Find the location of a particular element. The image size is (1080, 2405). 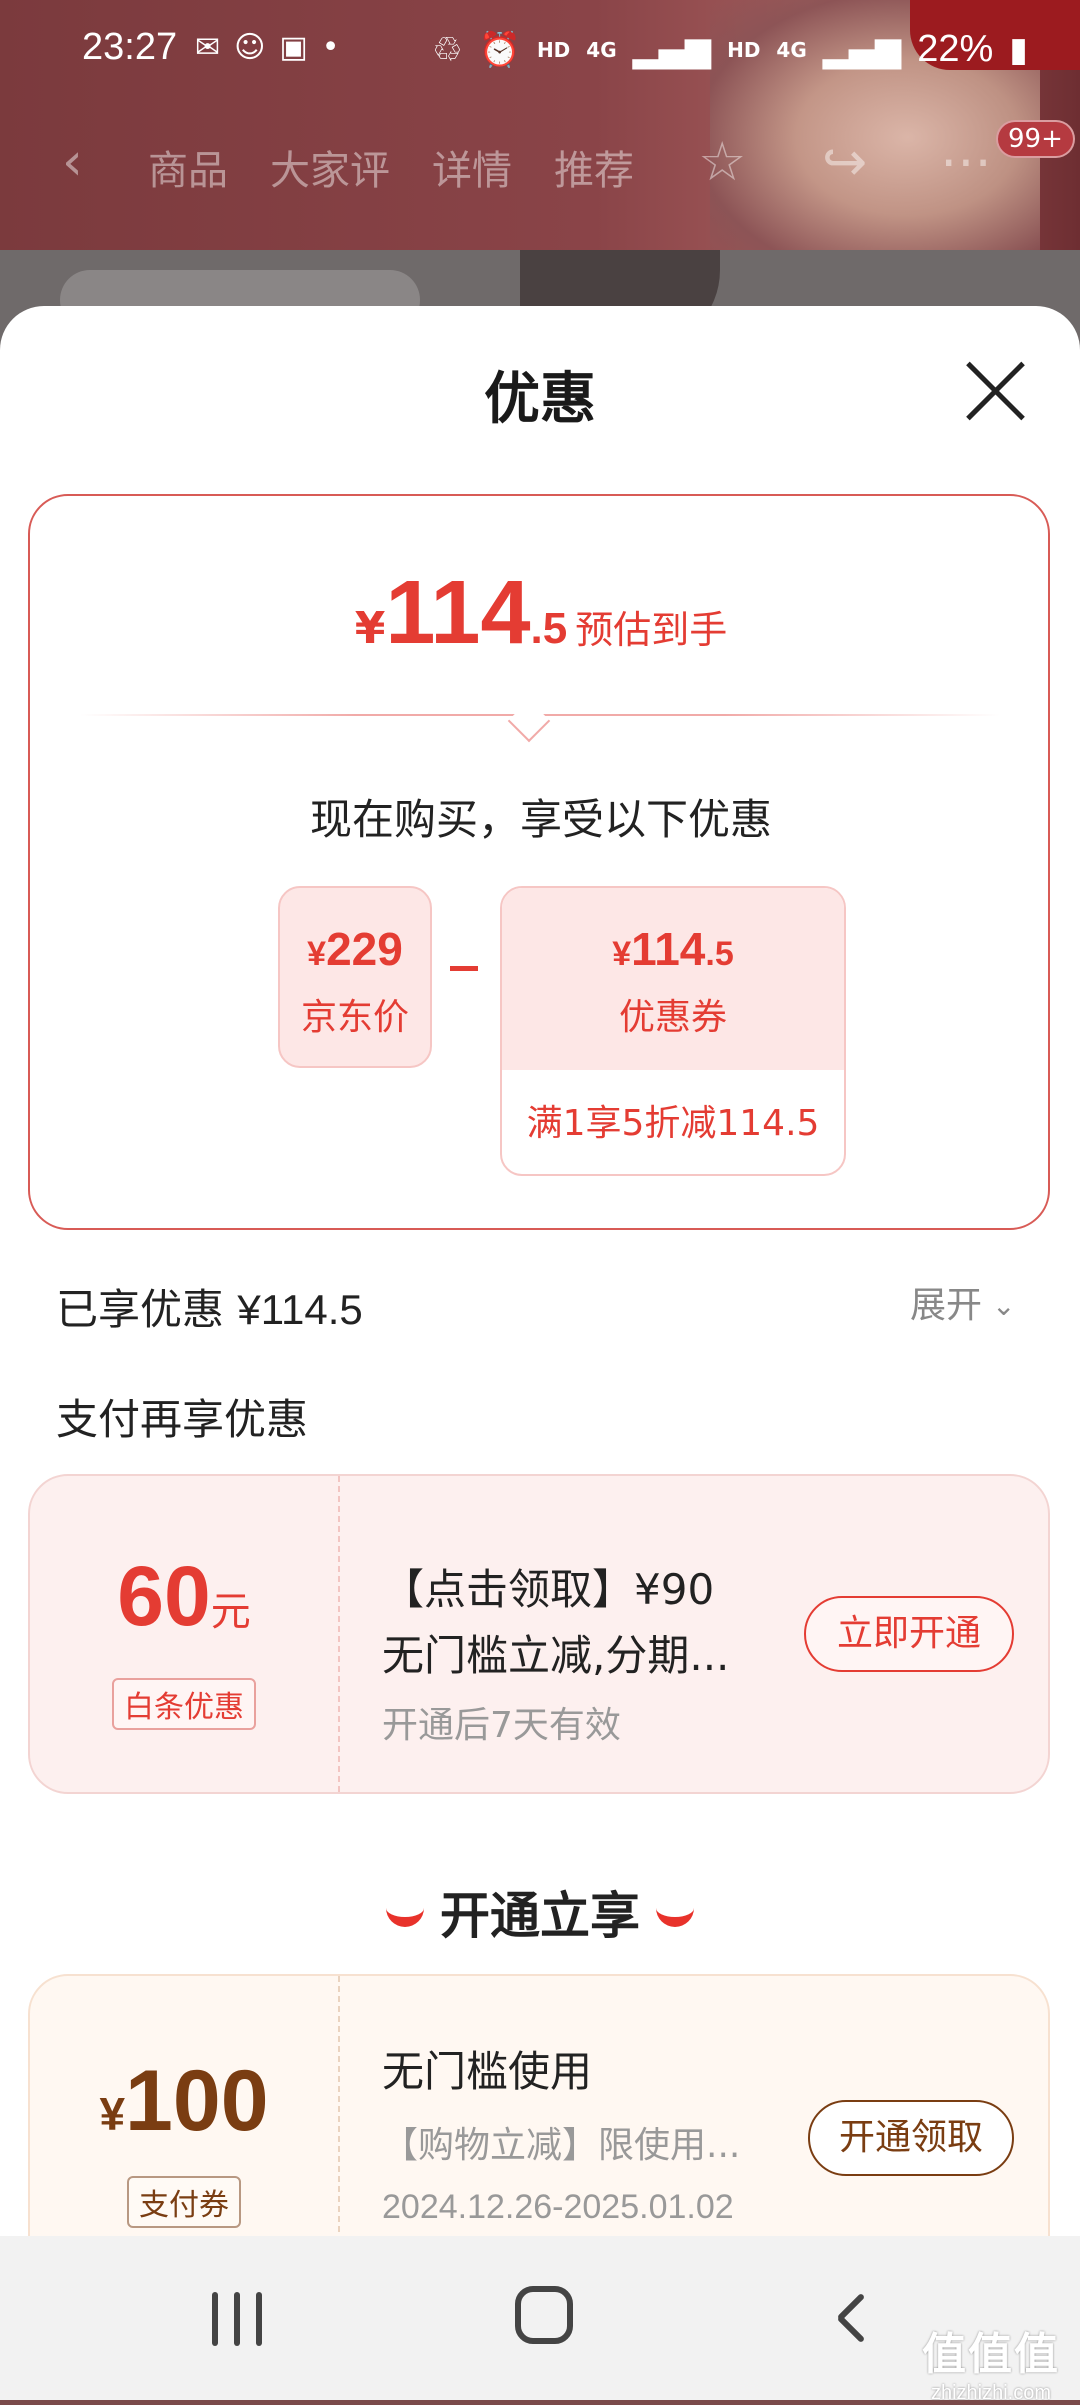

baitiao-validity: 开通后7天有效 is located at coordinates (501, 1725).